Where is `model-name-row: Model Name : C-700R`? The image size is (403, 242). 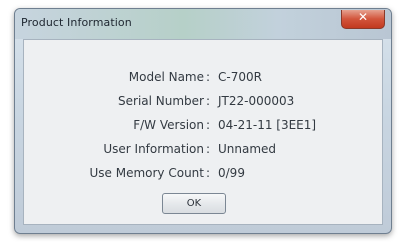 model-name-row: Model Name : C-700R is located at coordinates (203, 79).